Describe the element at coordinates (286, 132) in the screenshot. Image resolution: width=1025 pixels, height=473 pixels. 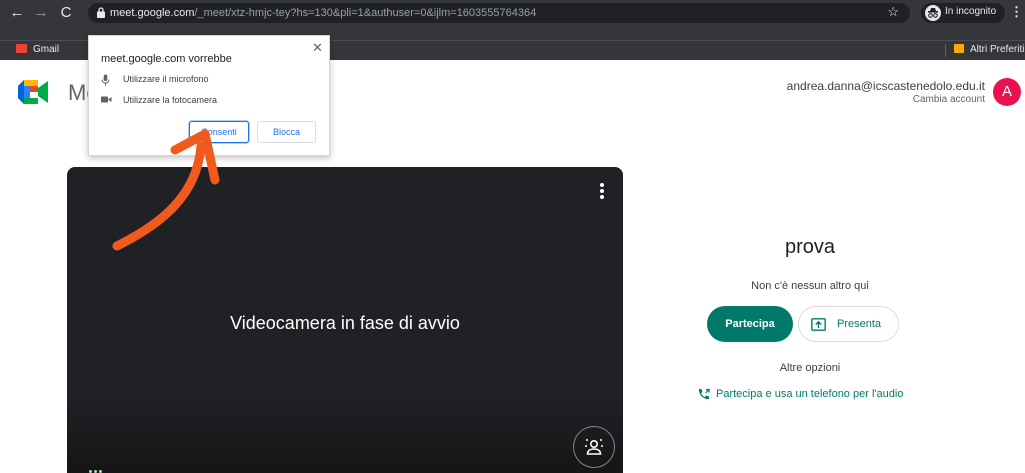
I see `block-button: Blocca` at that location.